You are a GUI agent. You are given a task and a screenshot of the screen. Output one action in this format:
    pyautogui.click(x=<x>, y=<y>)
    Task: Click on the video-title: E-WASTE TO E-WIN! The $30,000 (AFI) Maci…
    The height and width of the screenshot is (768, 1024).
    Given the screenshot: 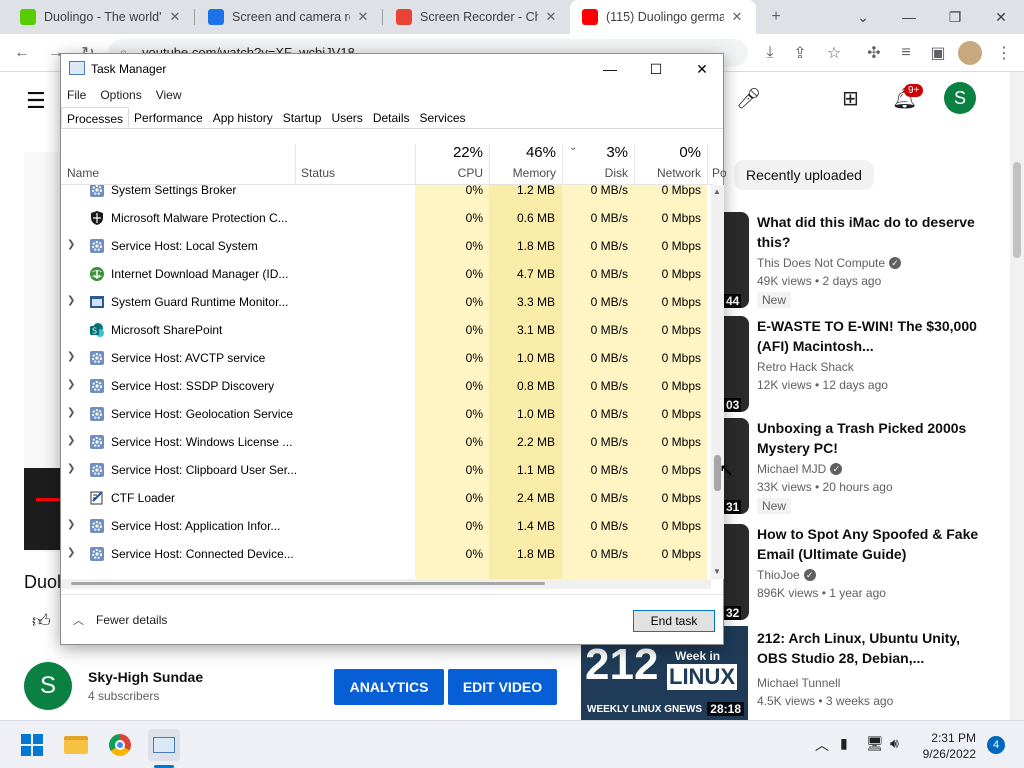 What is the action you would take?
    pyautogui.click(x=869, y=336)
    